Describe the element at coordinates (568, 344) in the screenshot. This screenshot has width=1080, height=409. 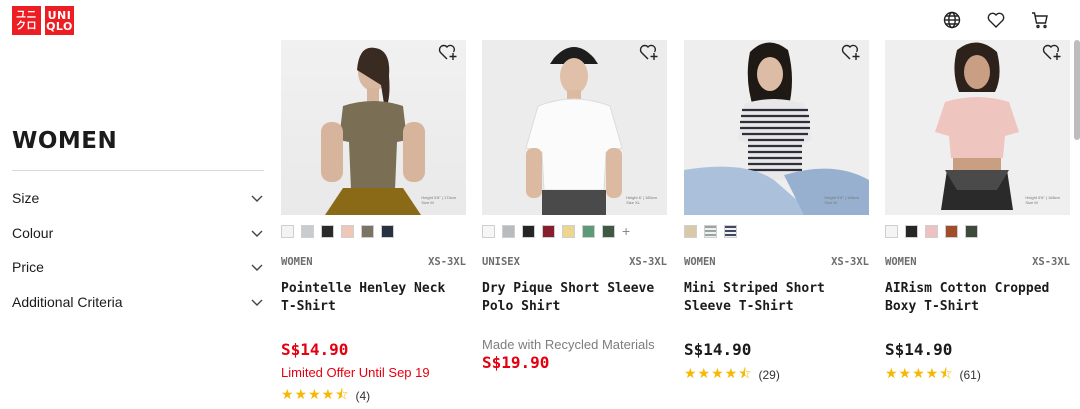
I see `sustainability-note: Made with Recycled Materials` at that location.